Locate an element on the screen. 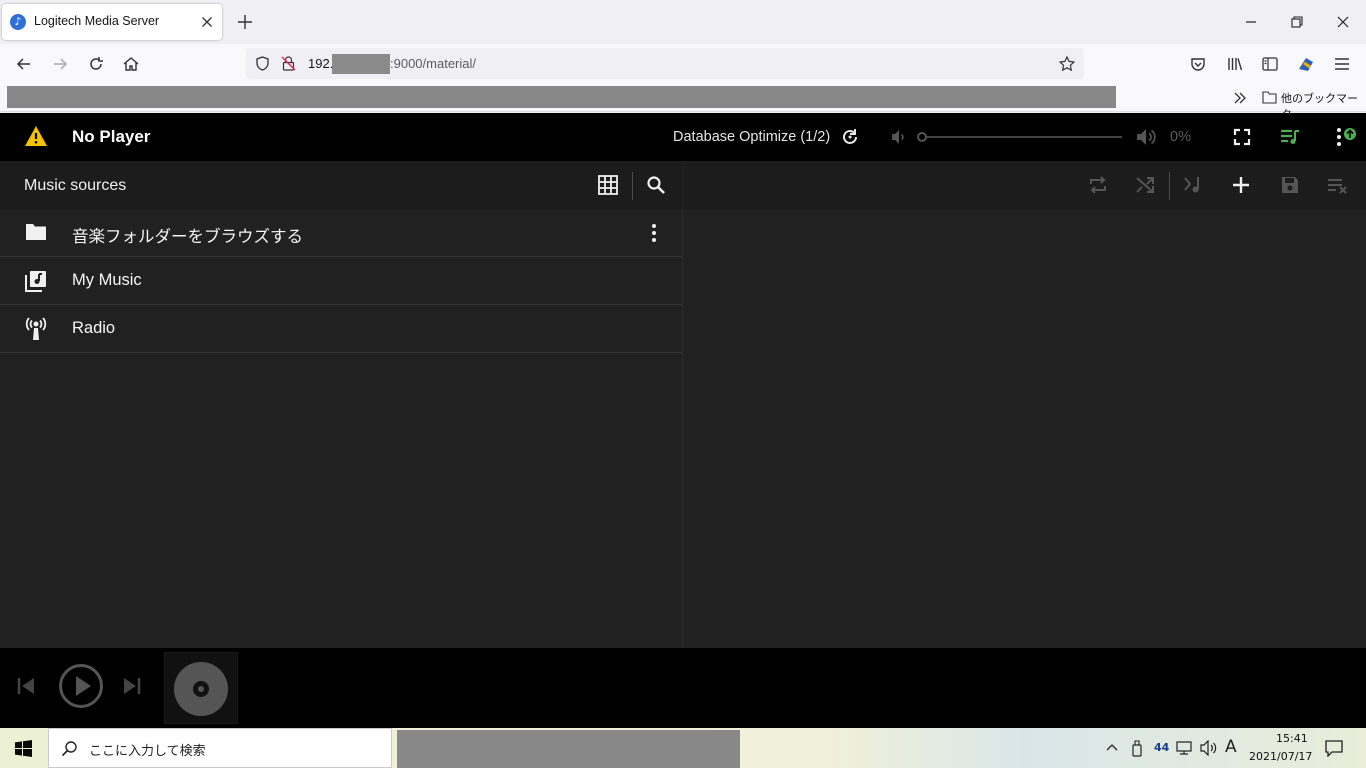  list-item-label: Radio is located at coordinates (94, 328).